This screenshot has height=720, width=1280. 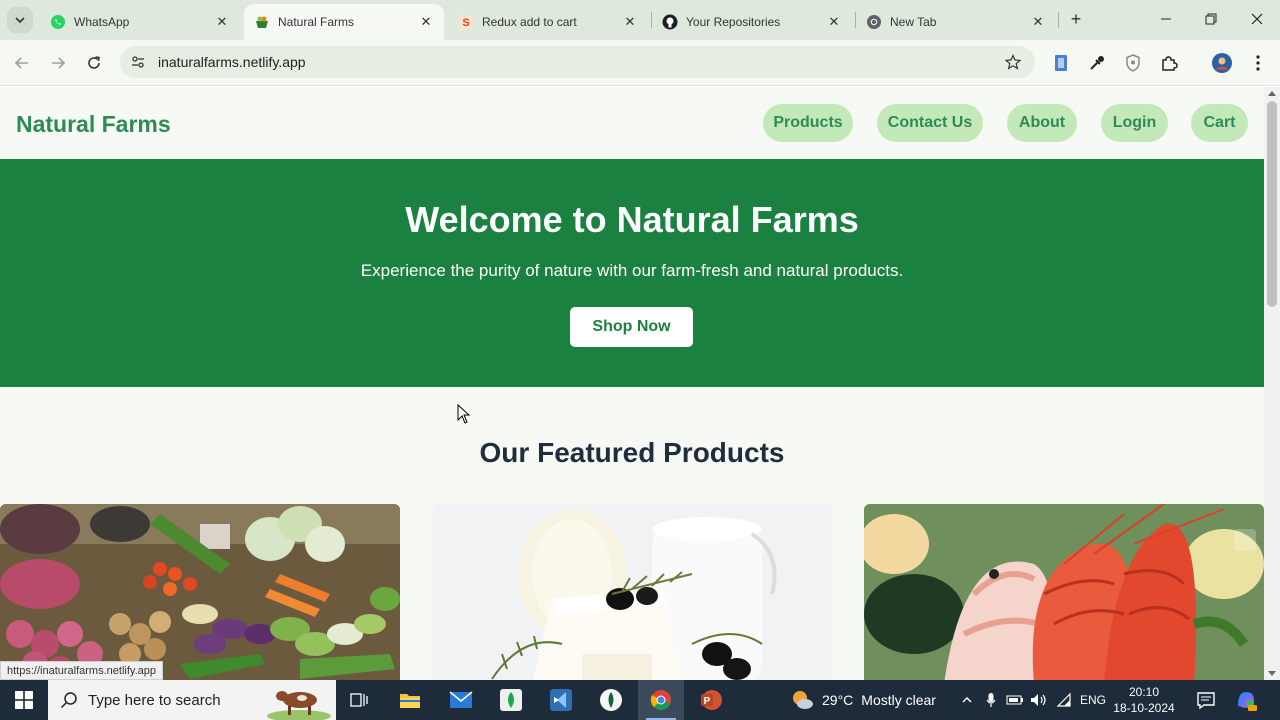 I want to click on minimize-button, so click(x=1166, y=19).